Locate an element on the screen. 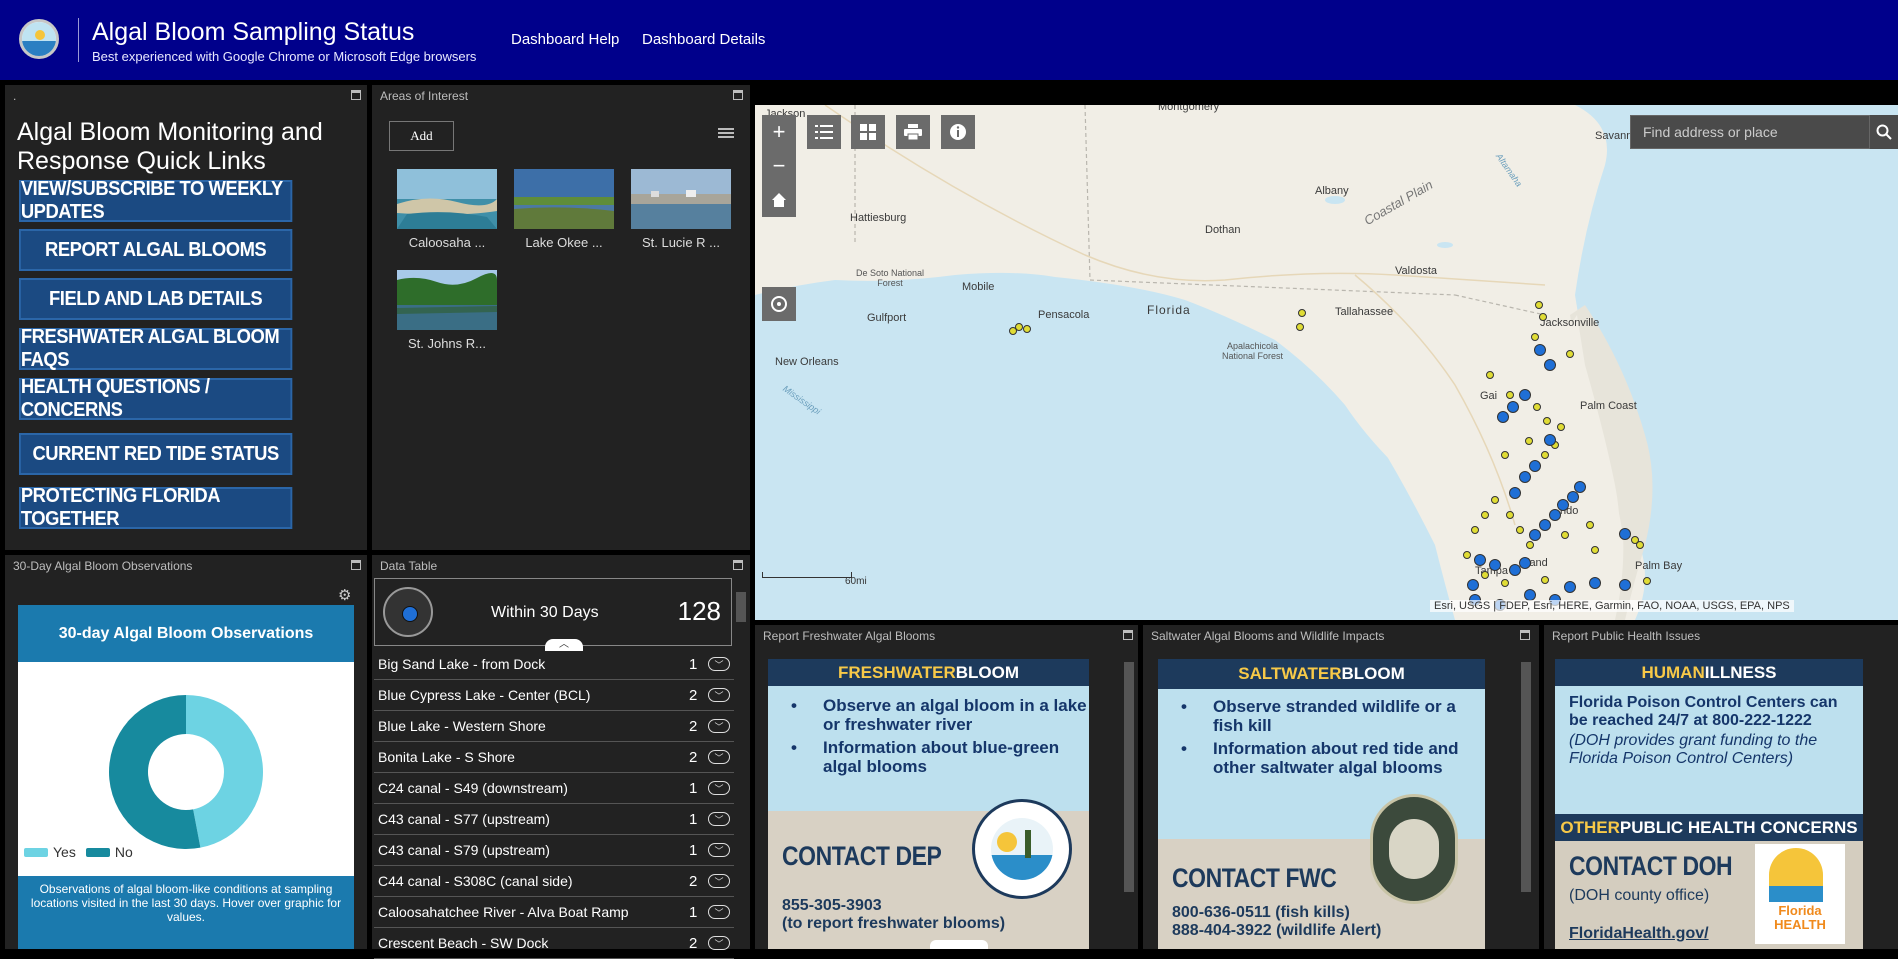 The image size is (1898, 959). layer-list-button is located at coordinates (824, 132).